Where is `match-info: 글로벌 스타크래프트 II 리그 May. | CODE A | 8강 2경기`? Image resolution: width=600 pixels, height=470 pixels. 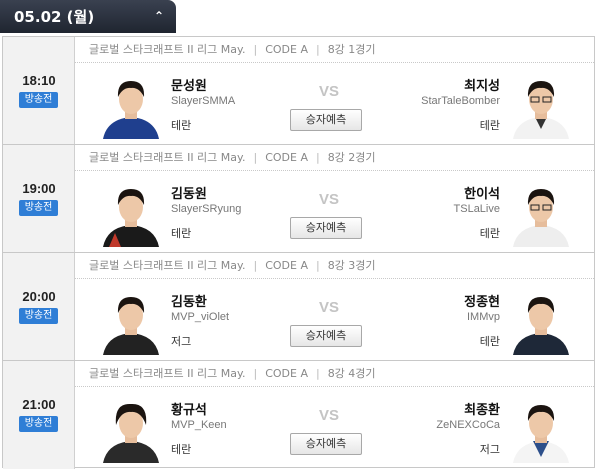
match-info: 글로벌 스타크래프트 II 리그 May. | CODE A | 8강 2경기 is located at coordinates (334, 158).